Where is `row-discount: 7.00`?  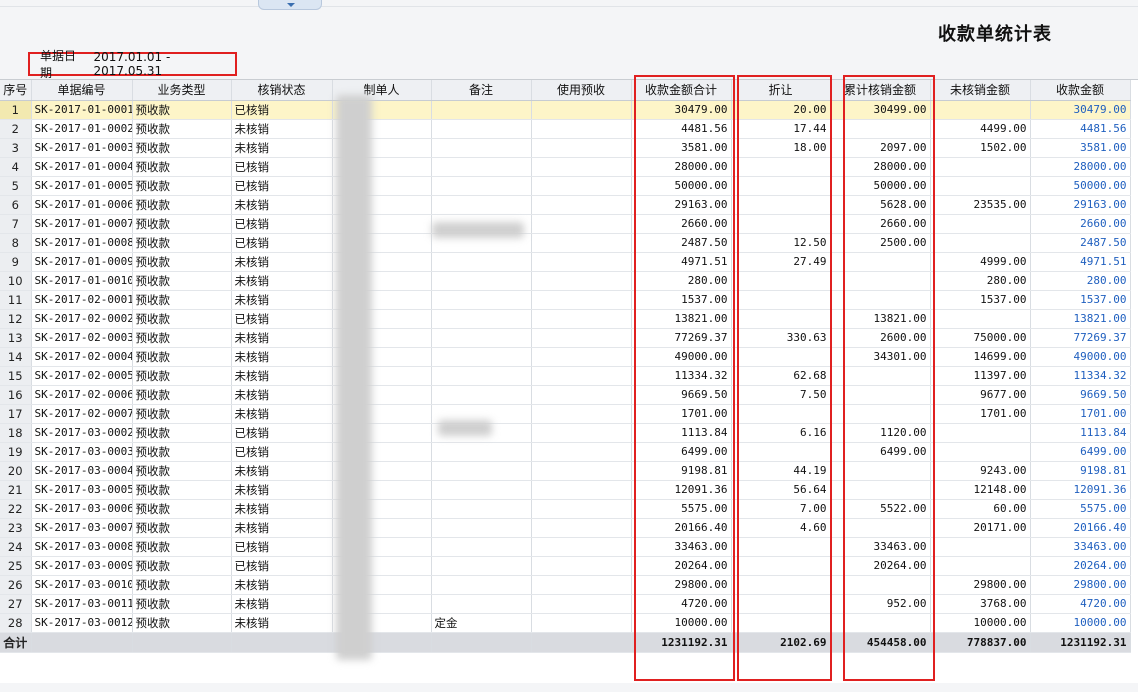
row-discount: 7.00 is located at coordinates (781, 509).